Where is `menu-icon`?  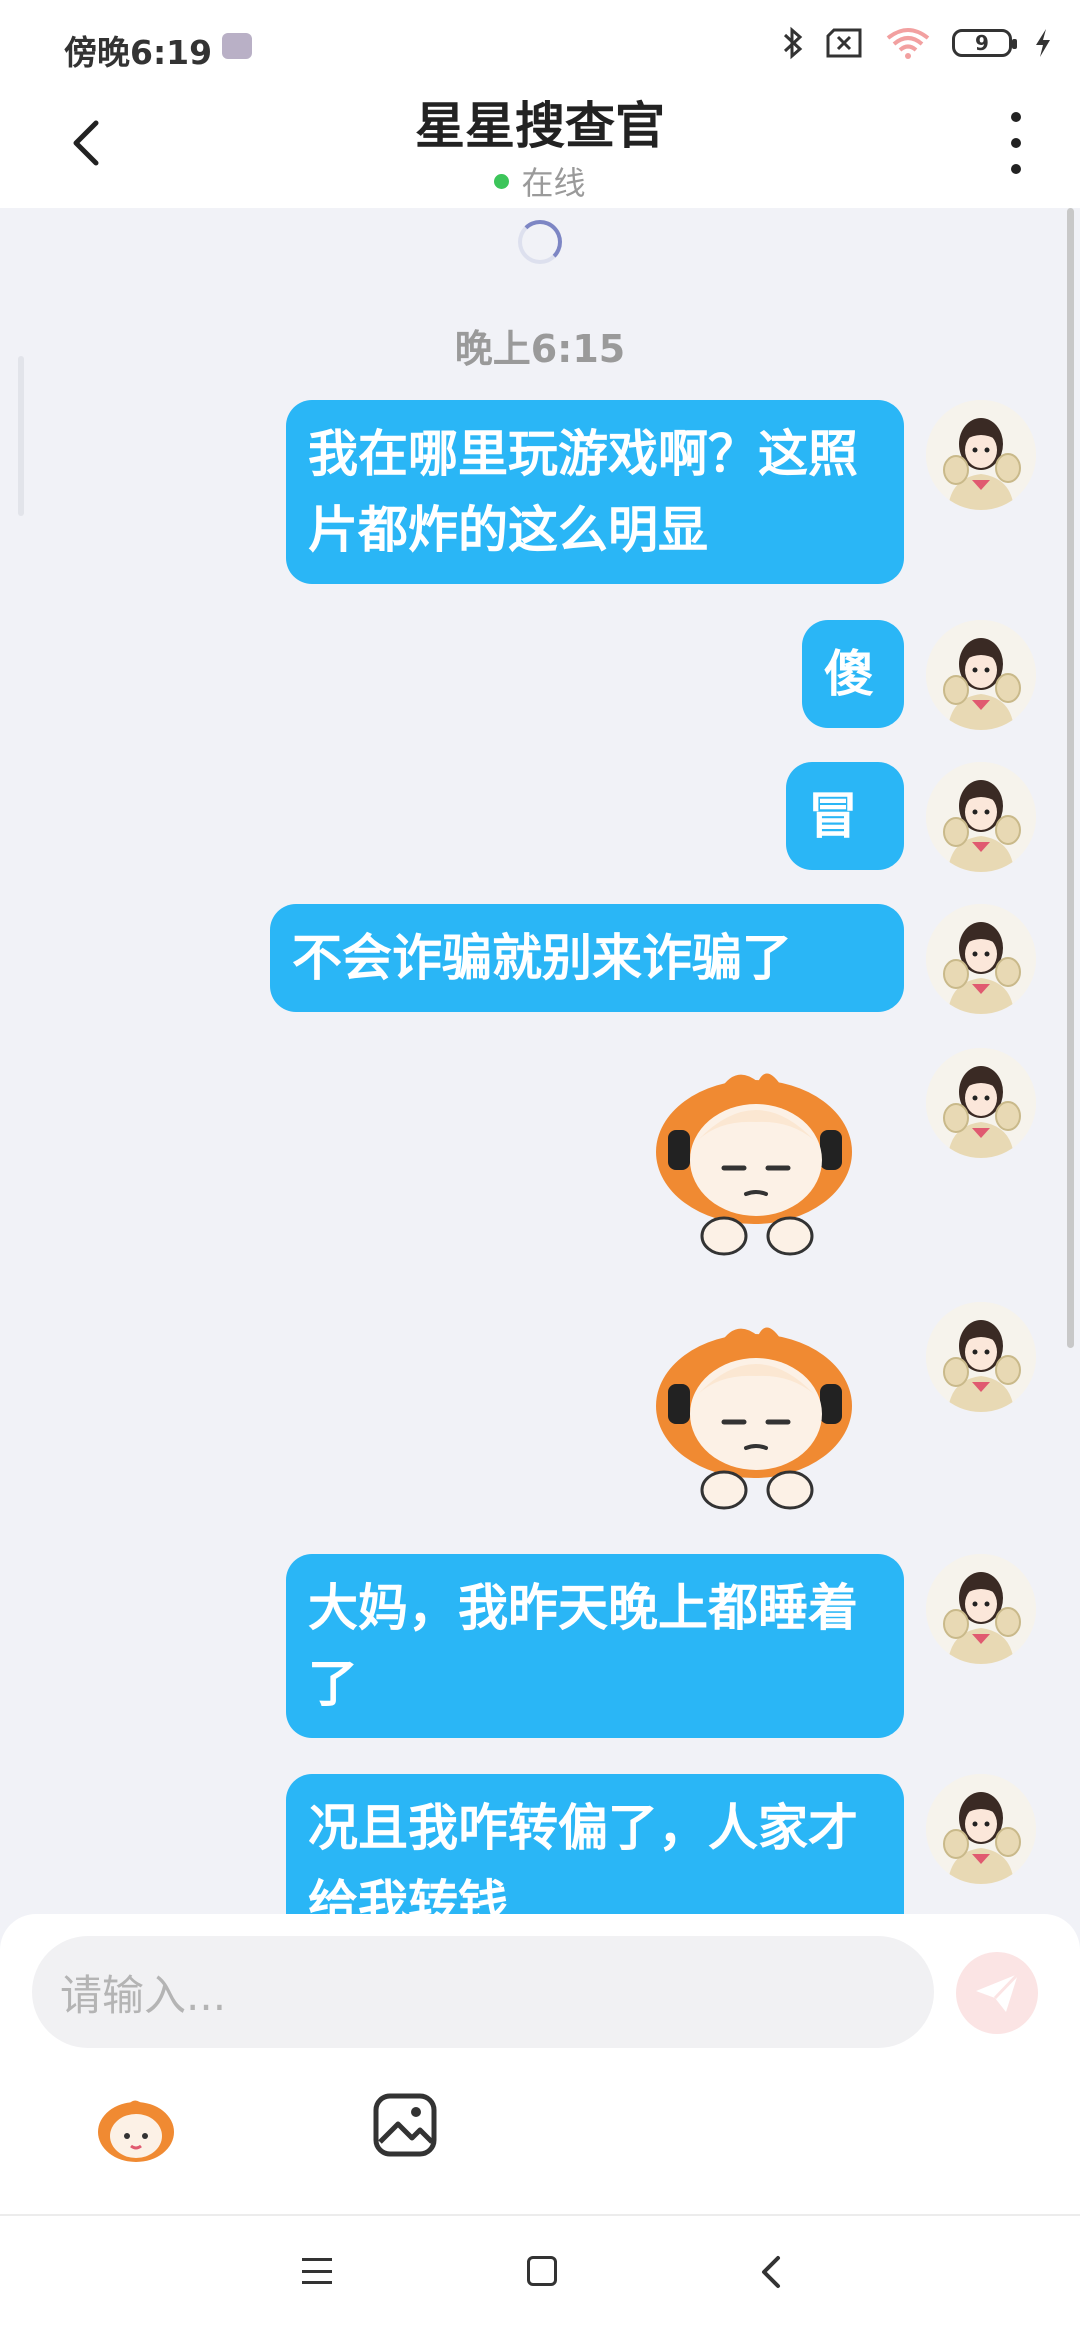 menu-icon is located at coordinates (317, 2271).